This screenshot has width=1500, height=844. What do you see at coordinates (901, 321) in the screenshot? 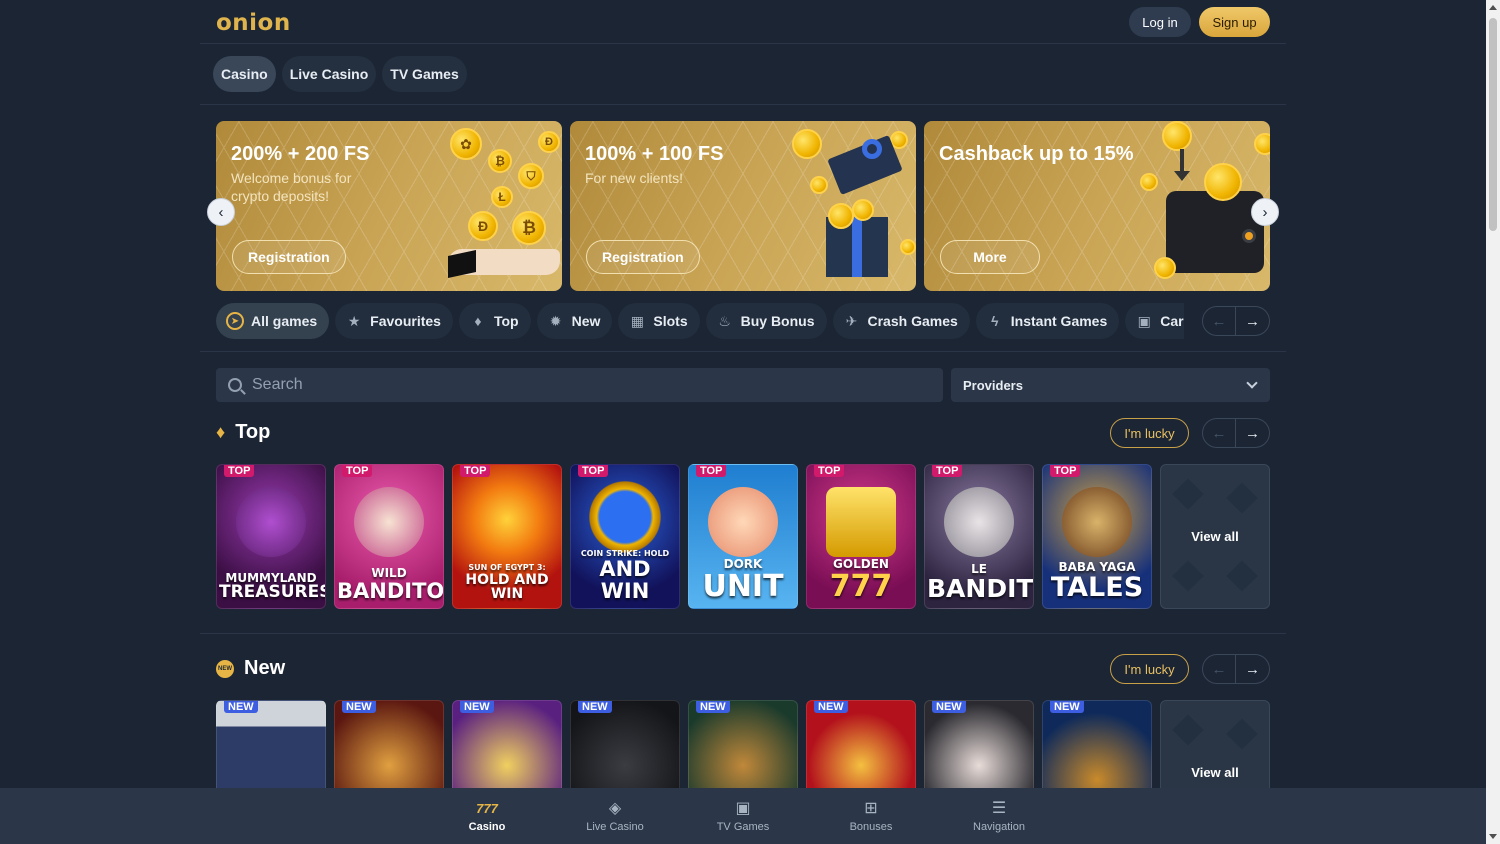
I see `category-crash-games: ✈ Crash Games` at bounding box center [901, 321].